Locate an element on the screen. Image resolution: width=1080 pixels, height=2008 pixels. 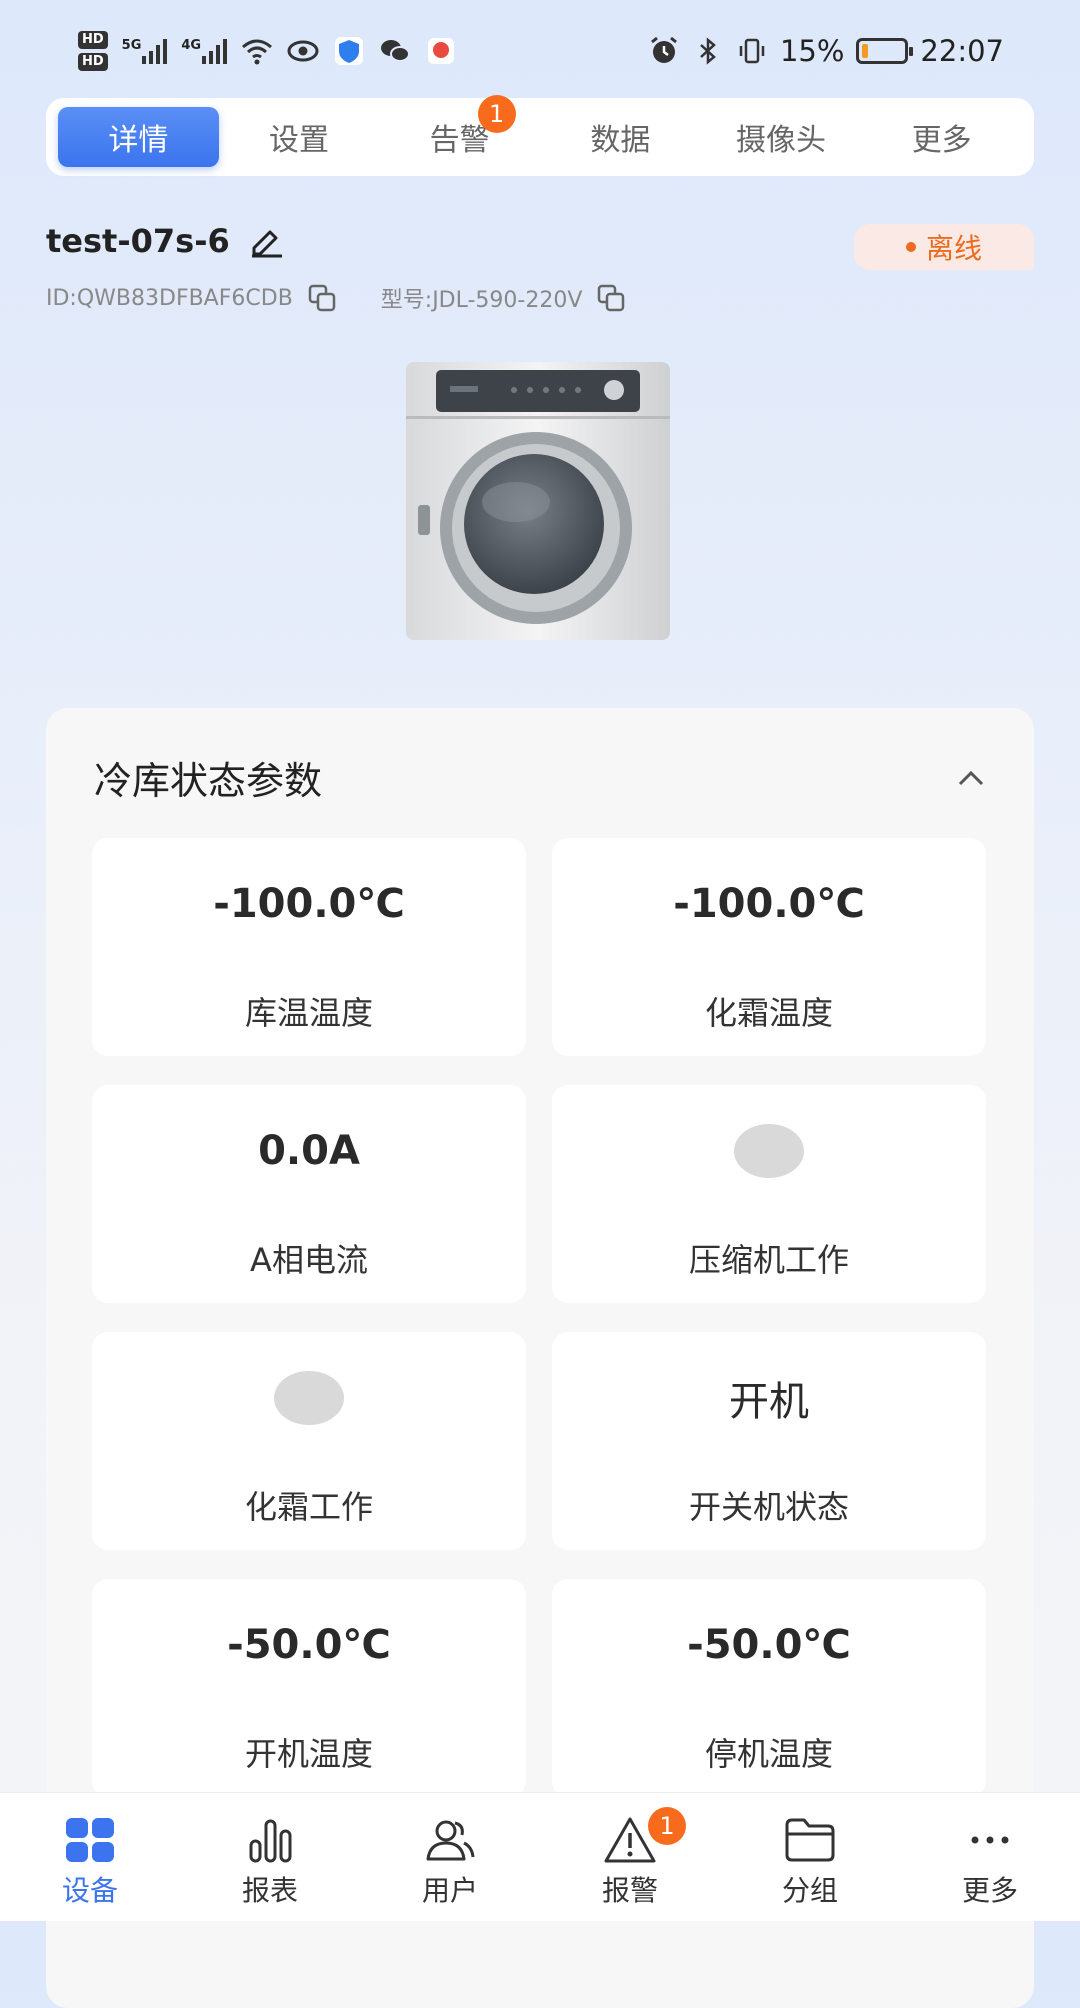
clock-time: 22:07 is located at coordinates (962, 51).